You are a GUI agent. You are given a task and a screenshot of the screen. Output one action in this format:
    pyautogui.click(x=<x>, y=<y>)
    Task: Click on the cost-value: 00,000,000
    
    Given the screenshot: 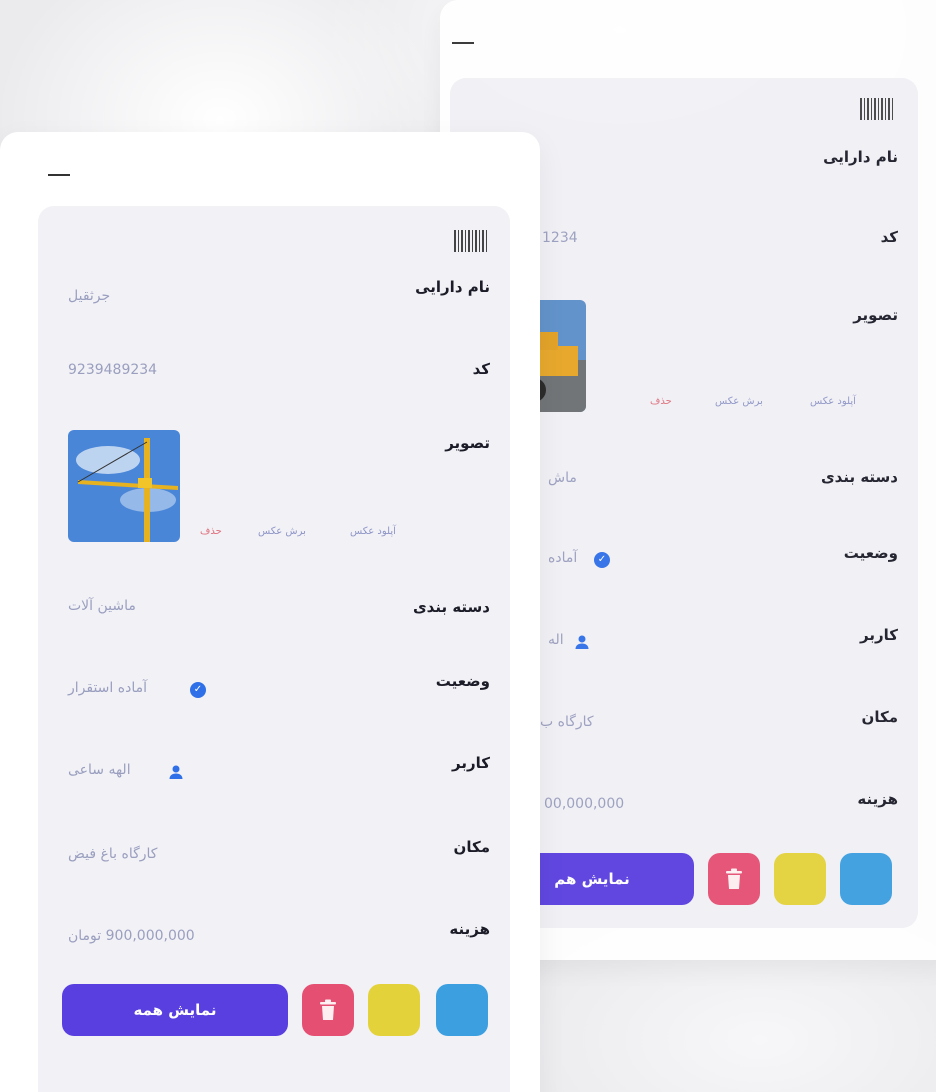 What is the action you would take?
    pyautogui.click(x=584, y=804)
    